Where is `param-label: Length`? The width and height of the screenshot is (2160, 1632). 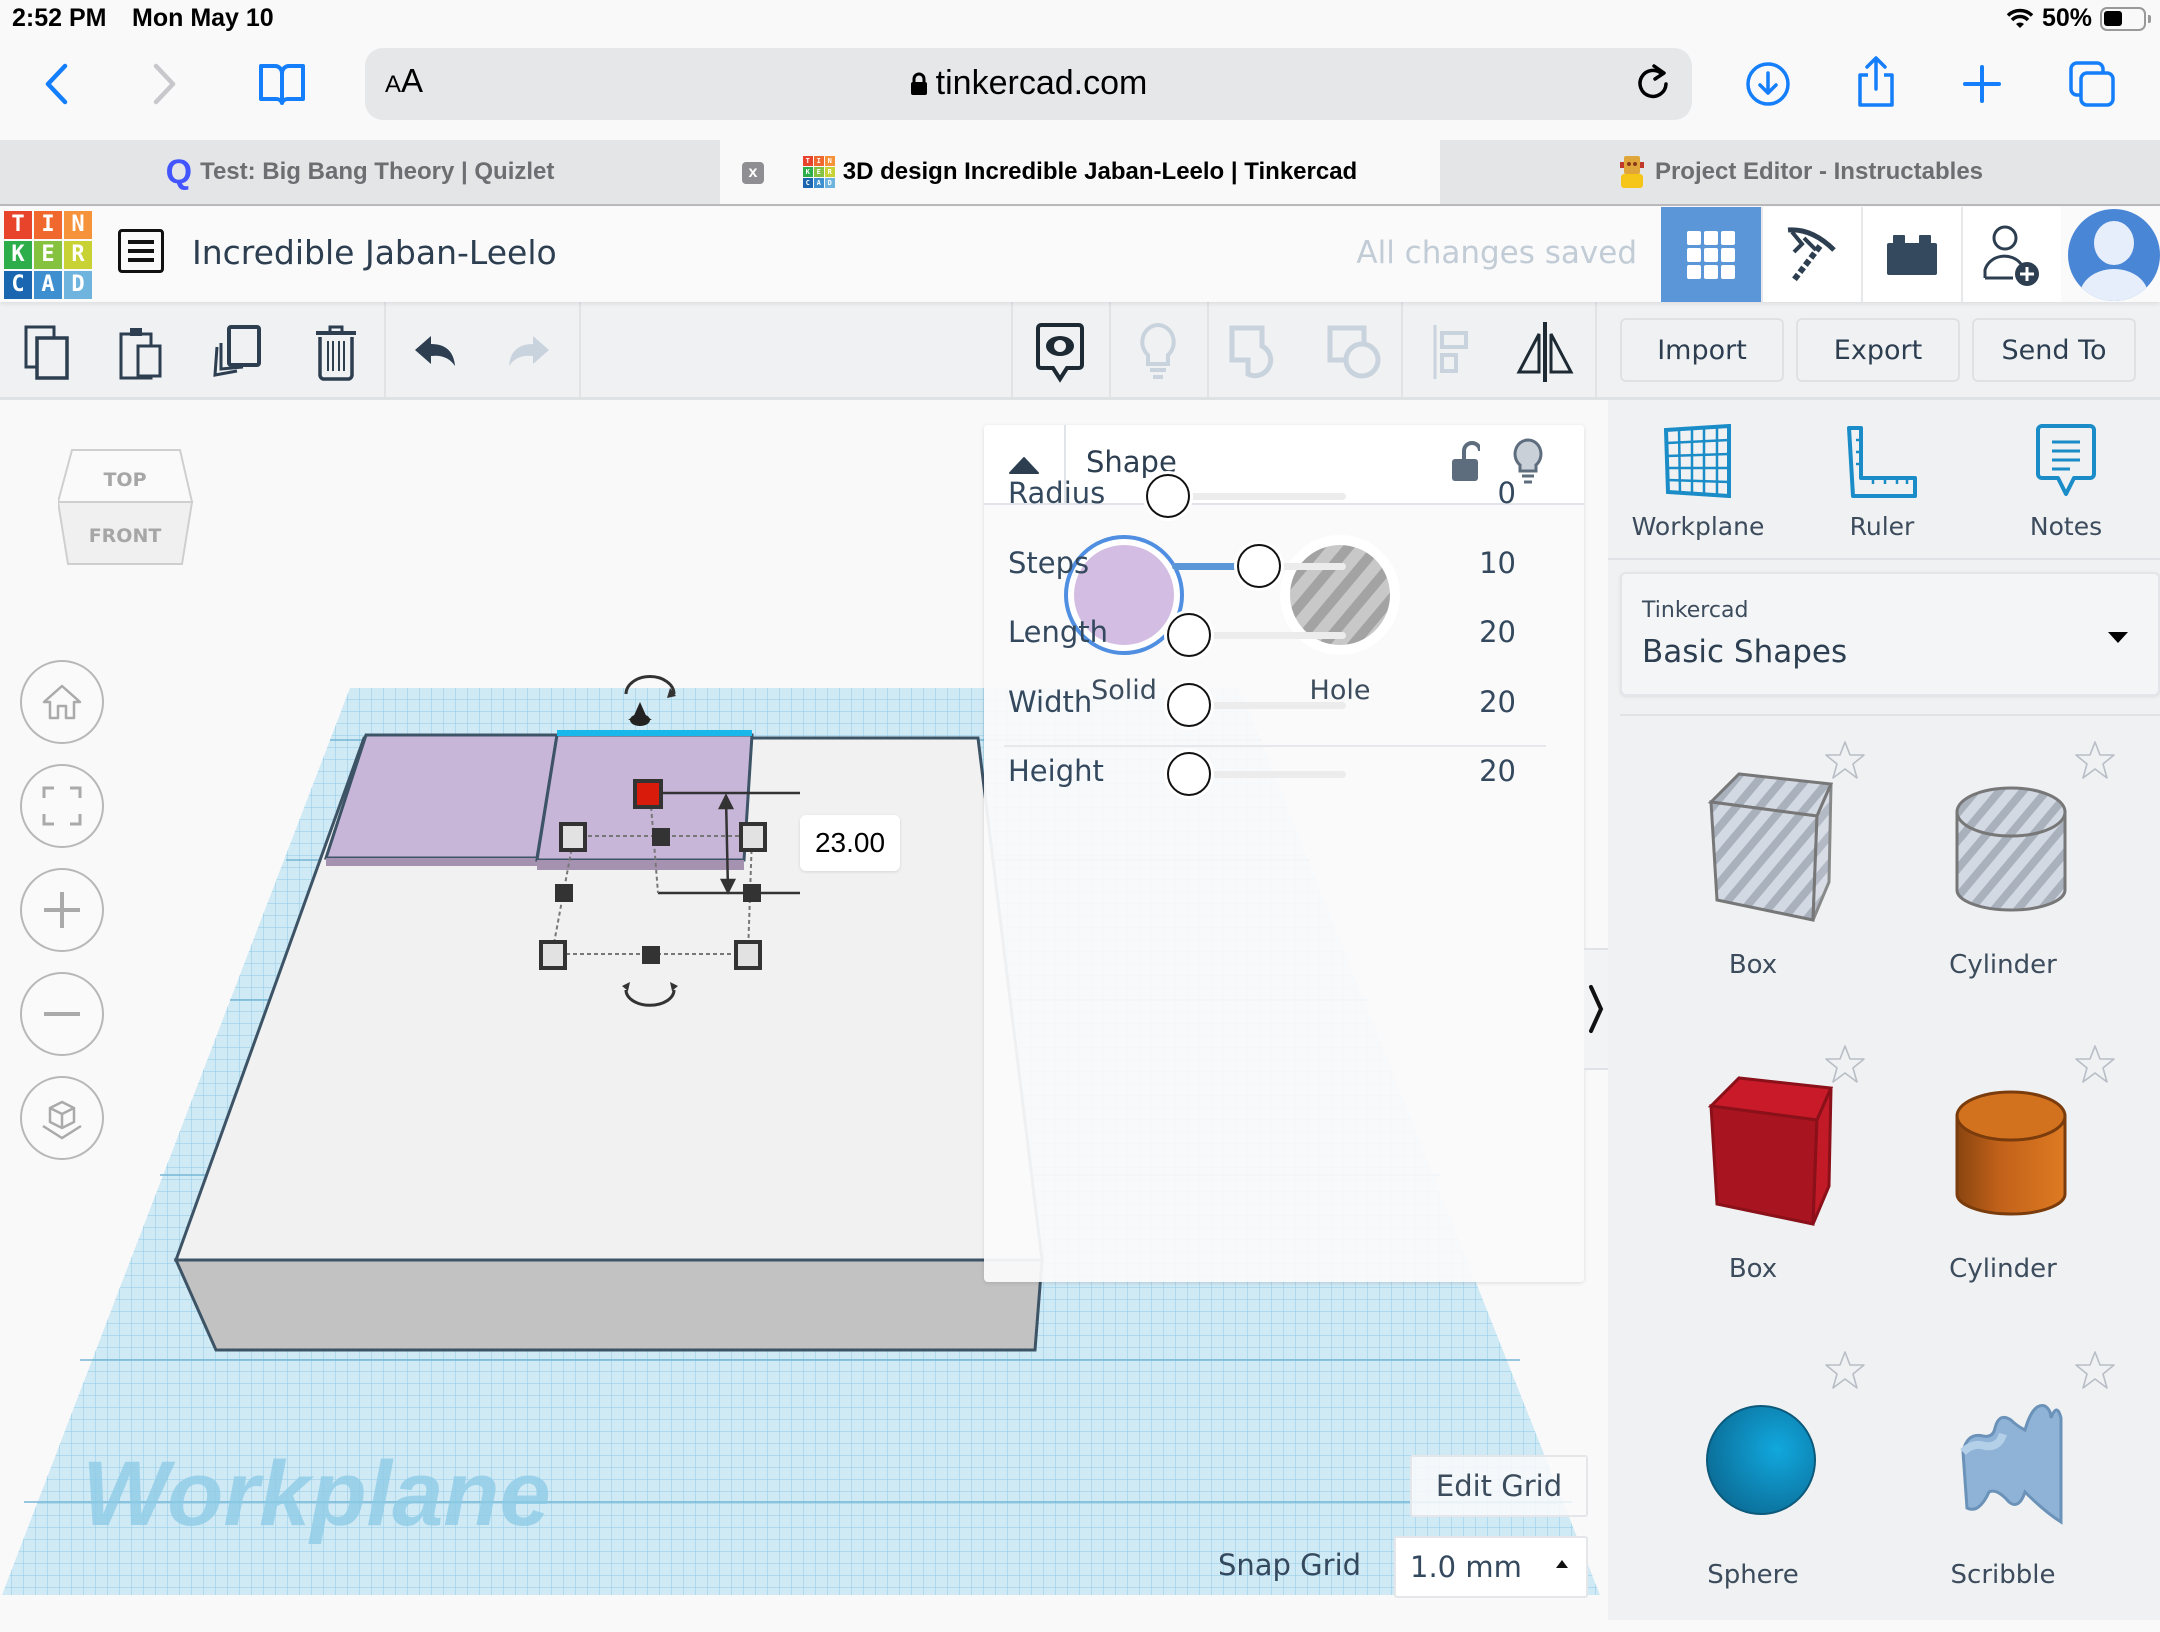 param-label: Length is located at coordinates (1058, 632).